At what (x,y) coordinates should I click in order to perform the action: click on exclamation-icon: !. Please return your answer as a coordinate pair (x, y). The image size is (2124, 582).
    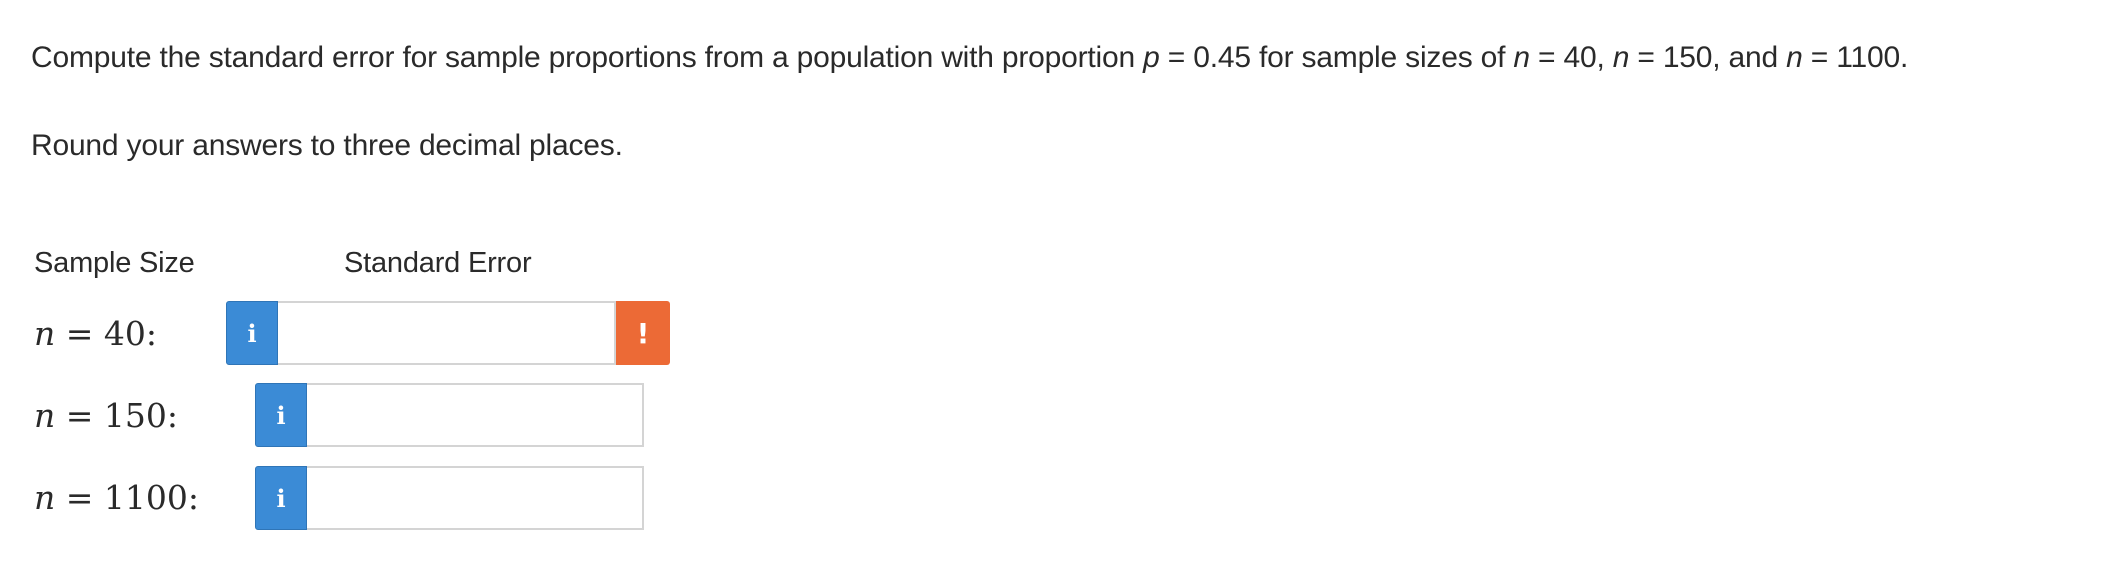
    Looking at the image, I should click on (643, 333).